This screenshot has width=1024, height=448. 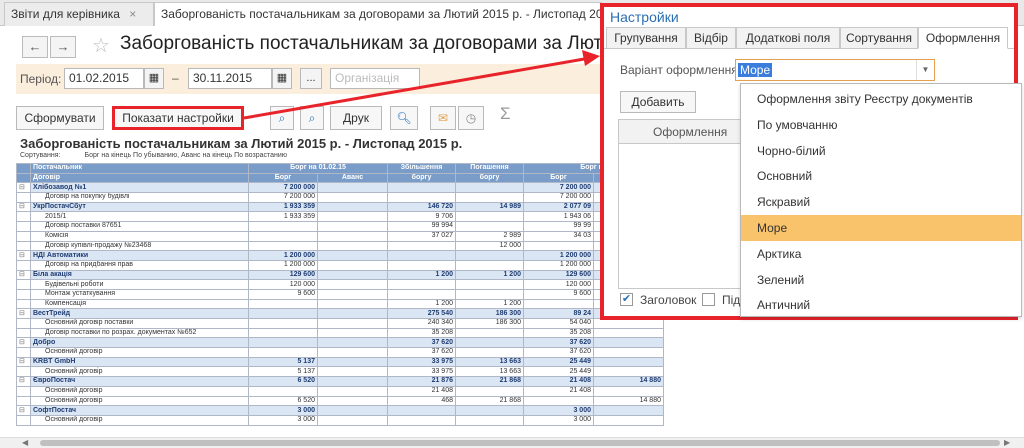 I want to click on dropdown-option: Чорно-білий, so click(x=881, y=151).